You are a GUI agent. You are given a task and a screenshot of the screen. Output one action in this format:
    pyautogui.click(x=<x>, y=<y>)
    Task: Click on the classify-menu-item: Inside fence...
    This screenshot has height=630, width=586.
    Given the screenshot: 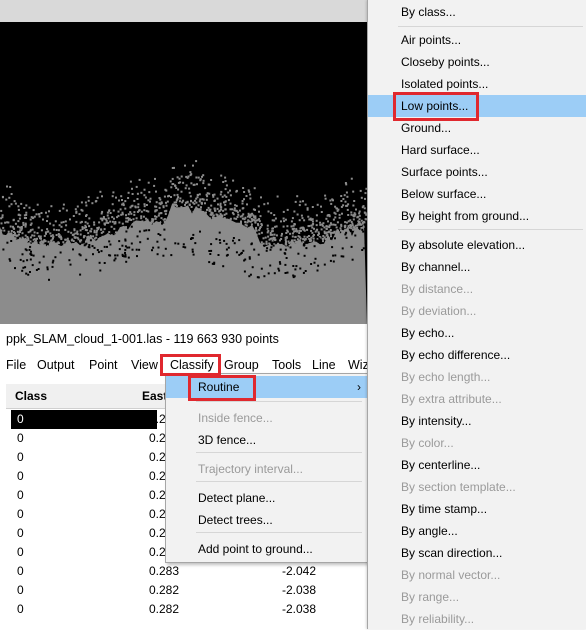 What is the action you would take?
    pyautogui.click(x=266, y=418)
    